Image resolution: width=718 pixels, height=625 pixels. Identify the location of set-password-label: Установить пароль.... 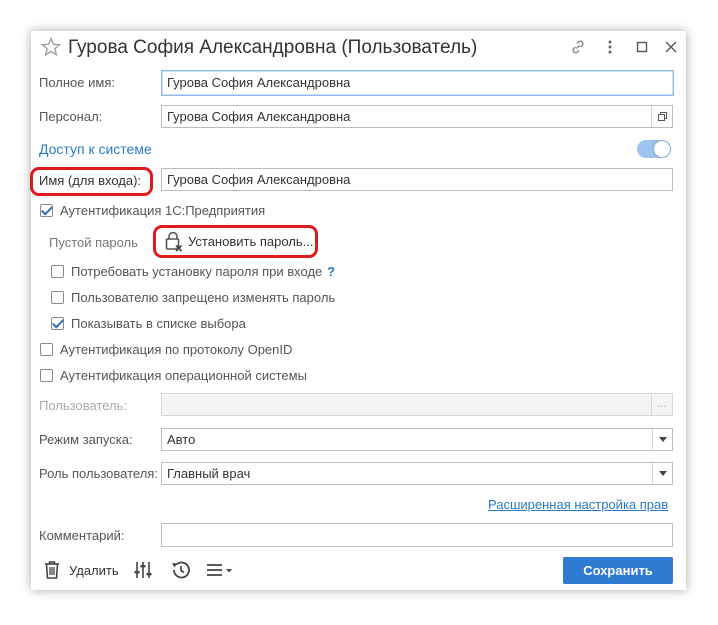
(251, 241).